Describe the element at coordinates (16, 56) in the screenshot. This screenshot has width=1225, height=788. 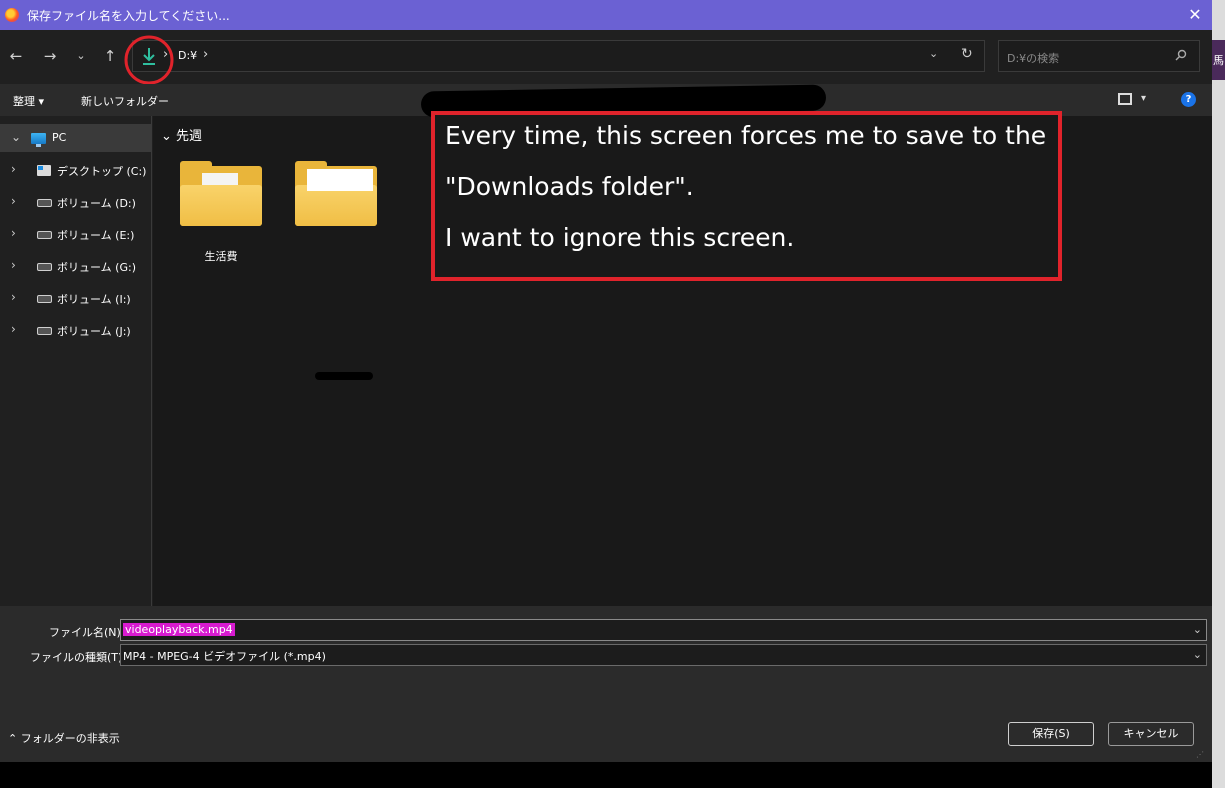
I see `back-icon: ←` at that location.